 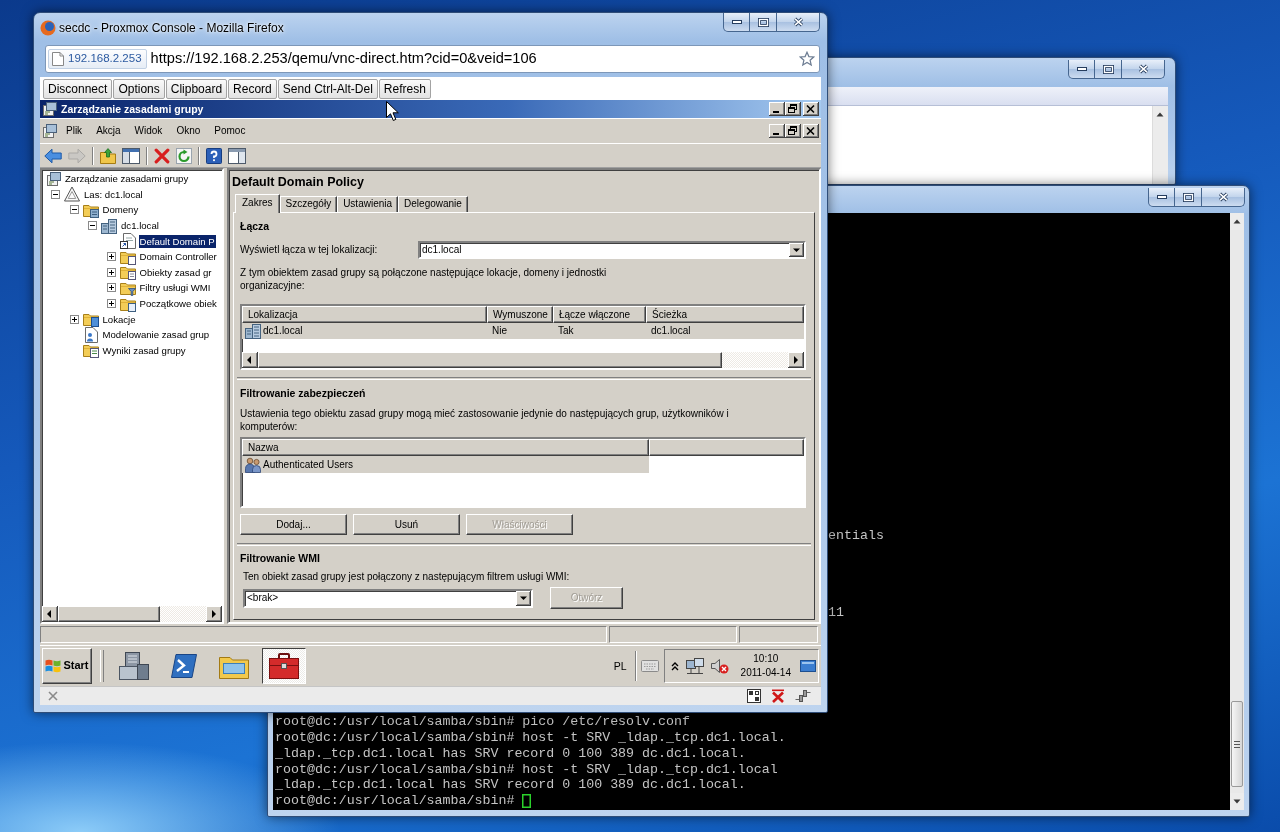 I want to click on menu-item: Widok, so click(x=148, y=131).